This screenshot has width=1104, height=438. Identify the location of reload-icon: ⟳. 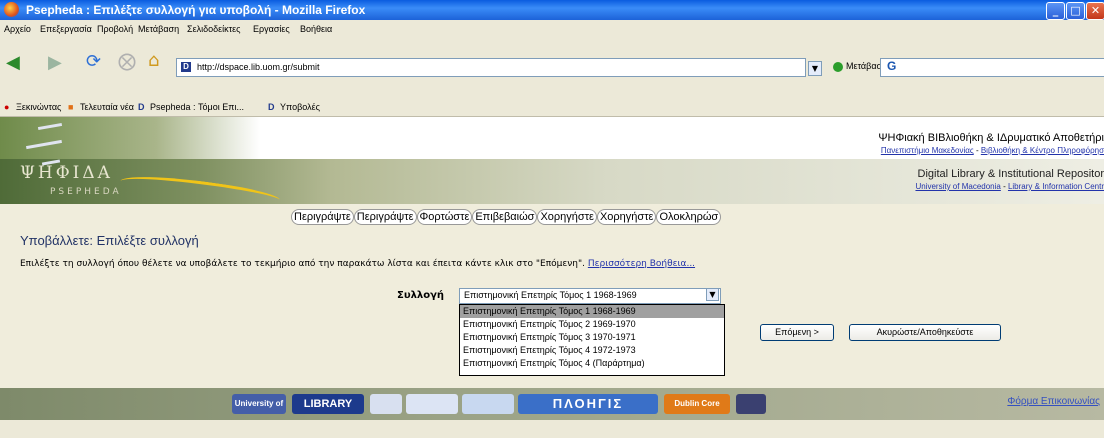
(93, 61).